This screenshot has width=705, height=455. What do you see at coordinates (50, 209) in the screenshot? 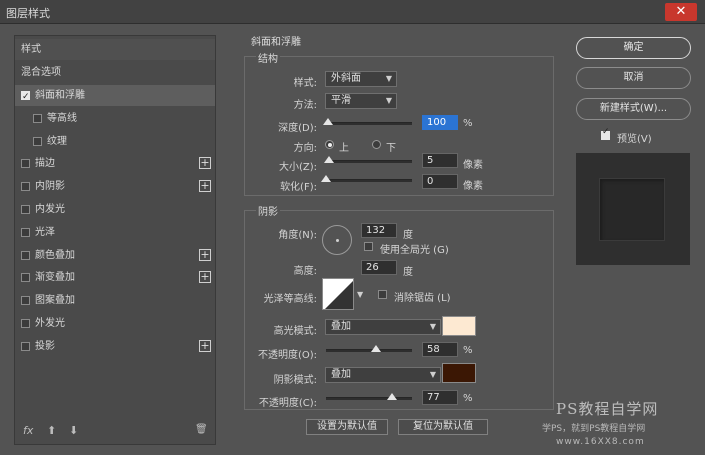
I see `effect-item-label: 内发光` at bounding box center [50, 209].